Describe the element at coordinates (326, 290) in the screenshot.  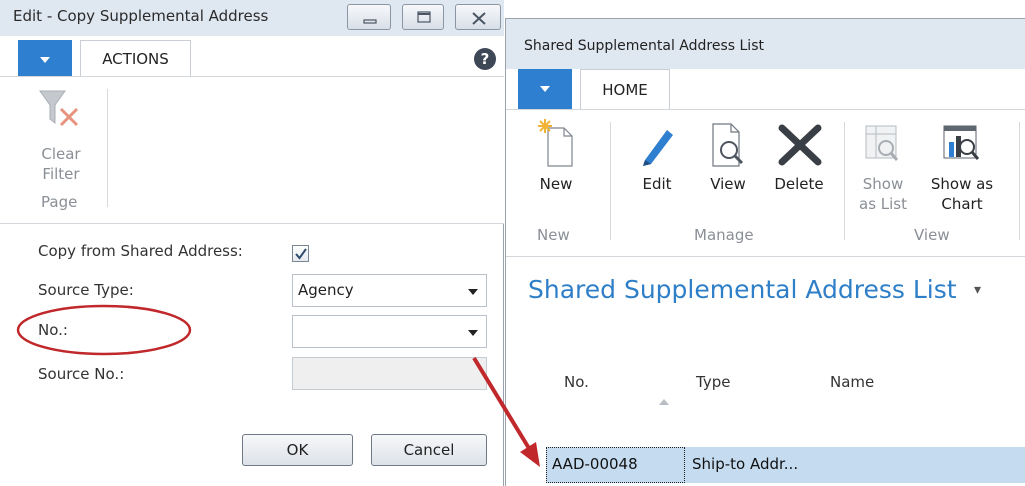
I see `source-type-value: Agency` at that location.